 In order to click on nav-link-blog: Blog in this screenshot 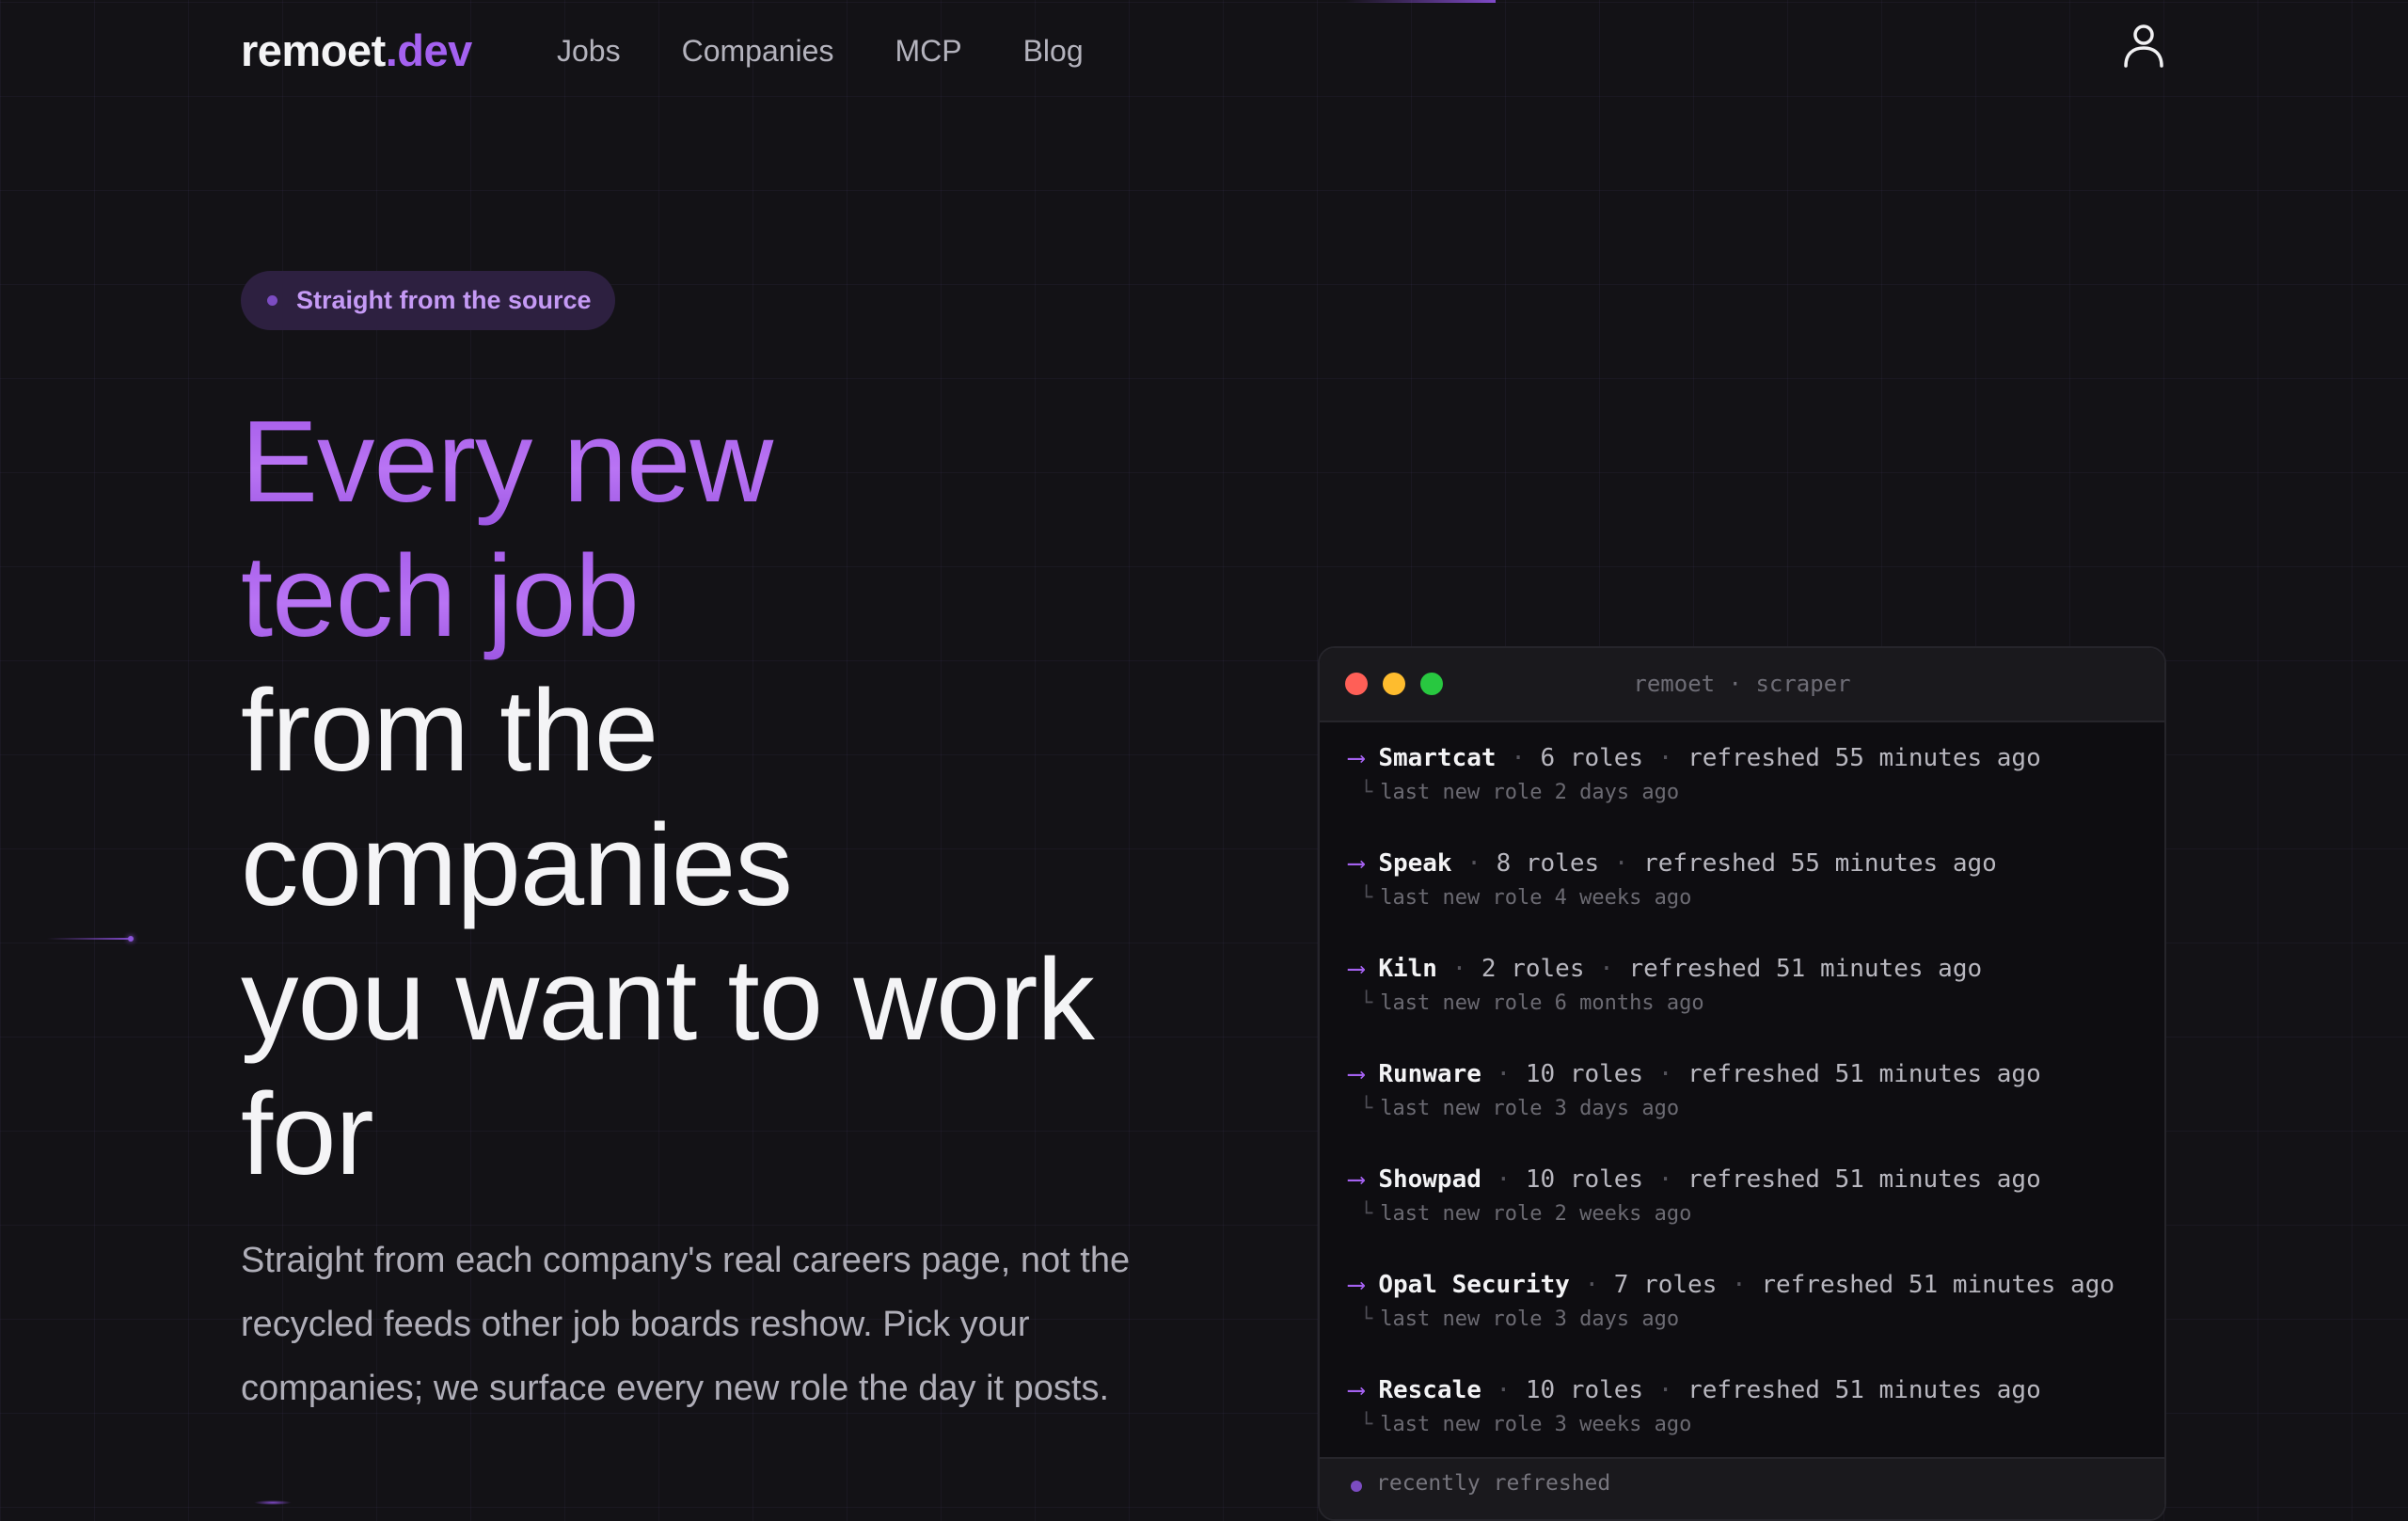, I will do `click(1053, 52)`.